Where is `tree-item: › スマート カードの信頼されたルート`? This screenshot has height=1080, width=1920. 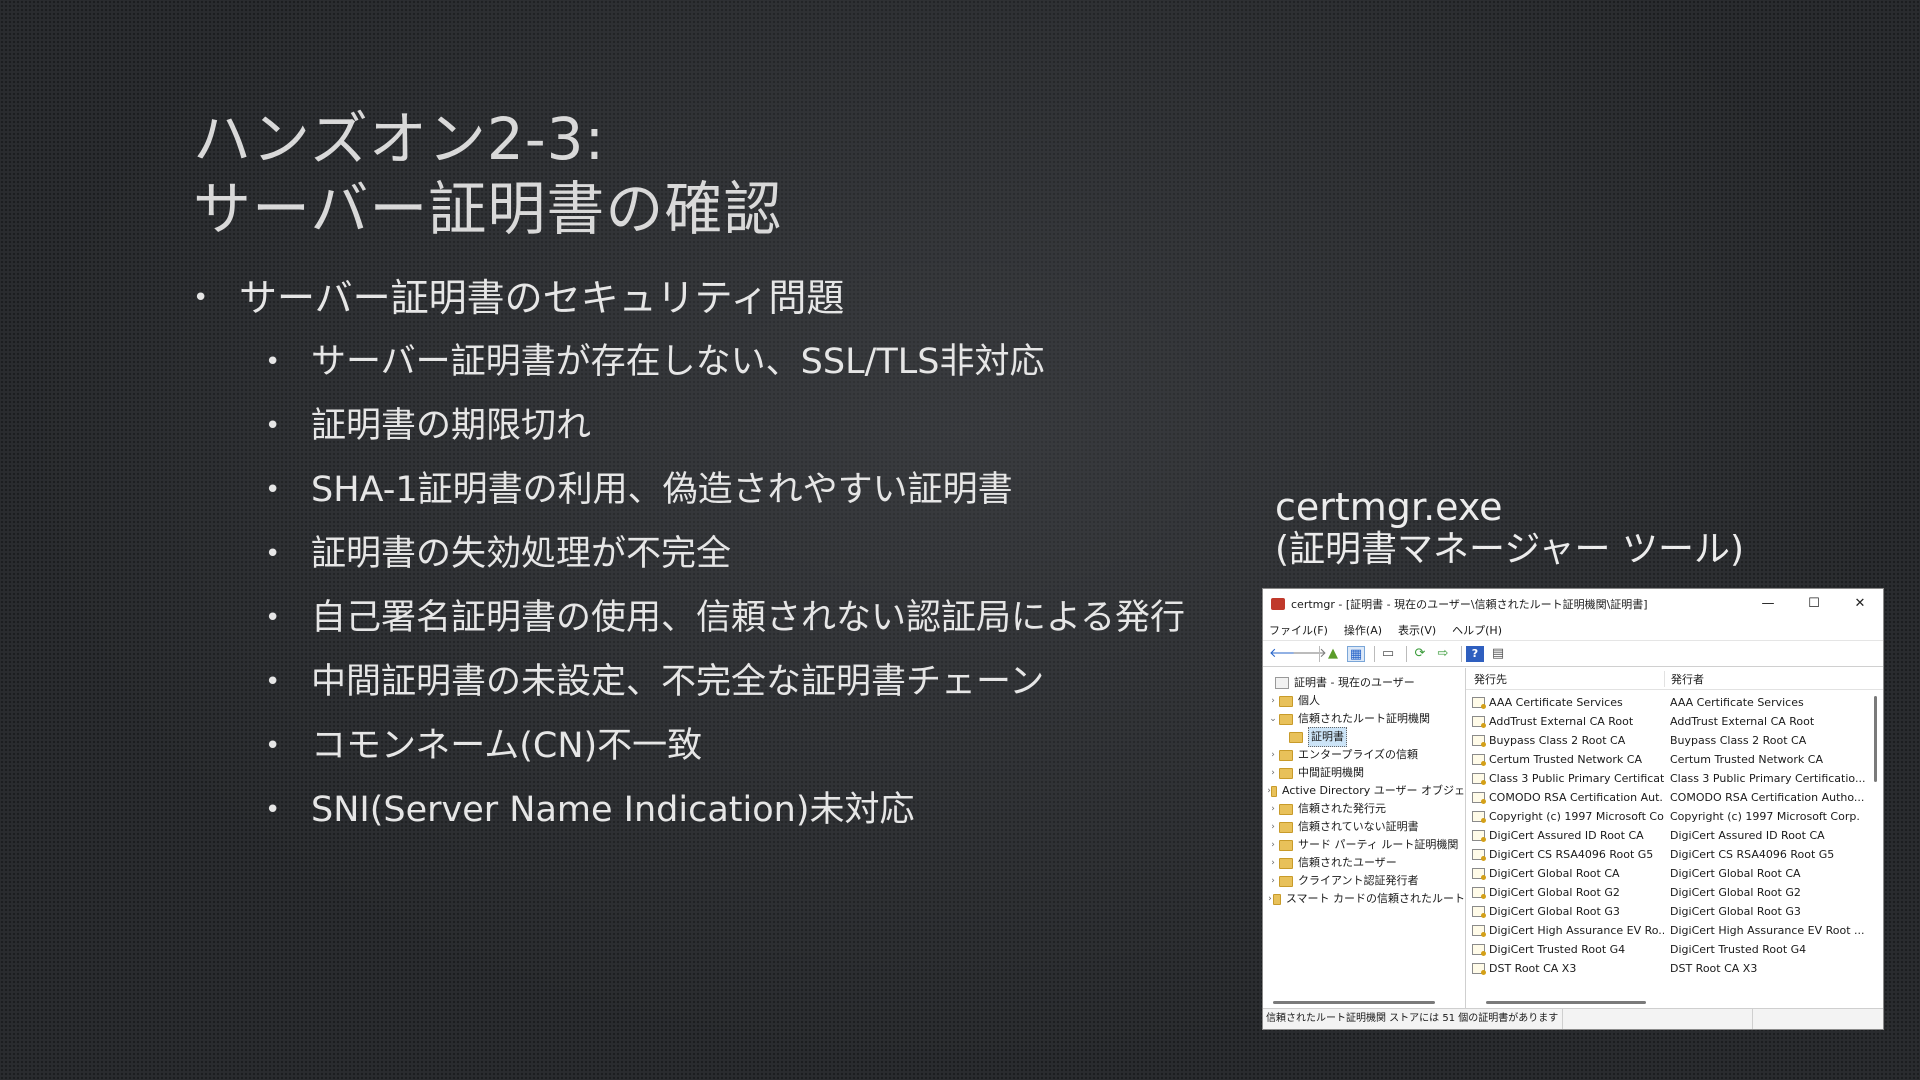
tree-item: › スマート カードの信頼されたルート is located at coordinates (1364, 899).